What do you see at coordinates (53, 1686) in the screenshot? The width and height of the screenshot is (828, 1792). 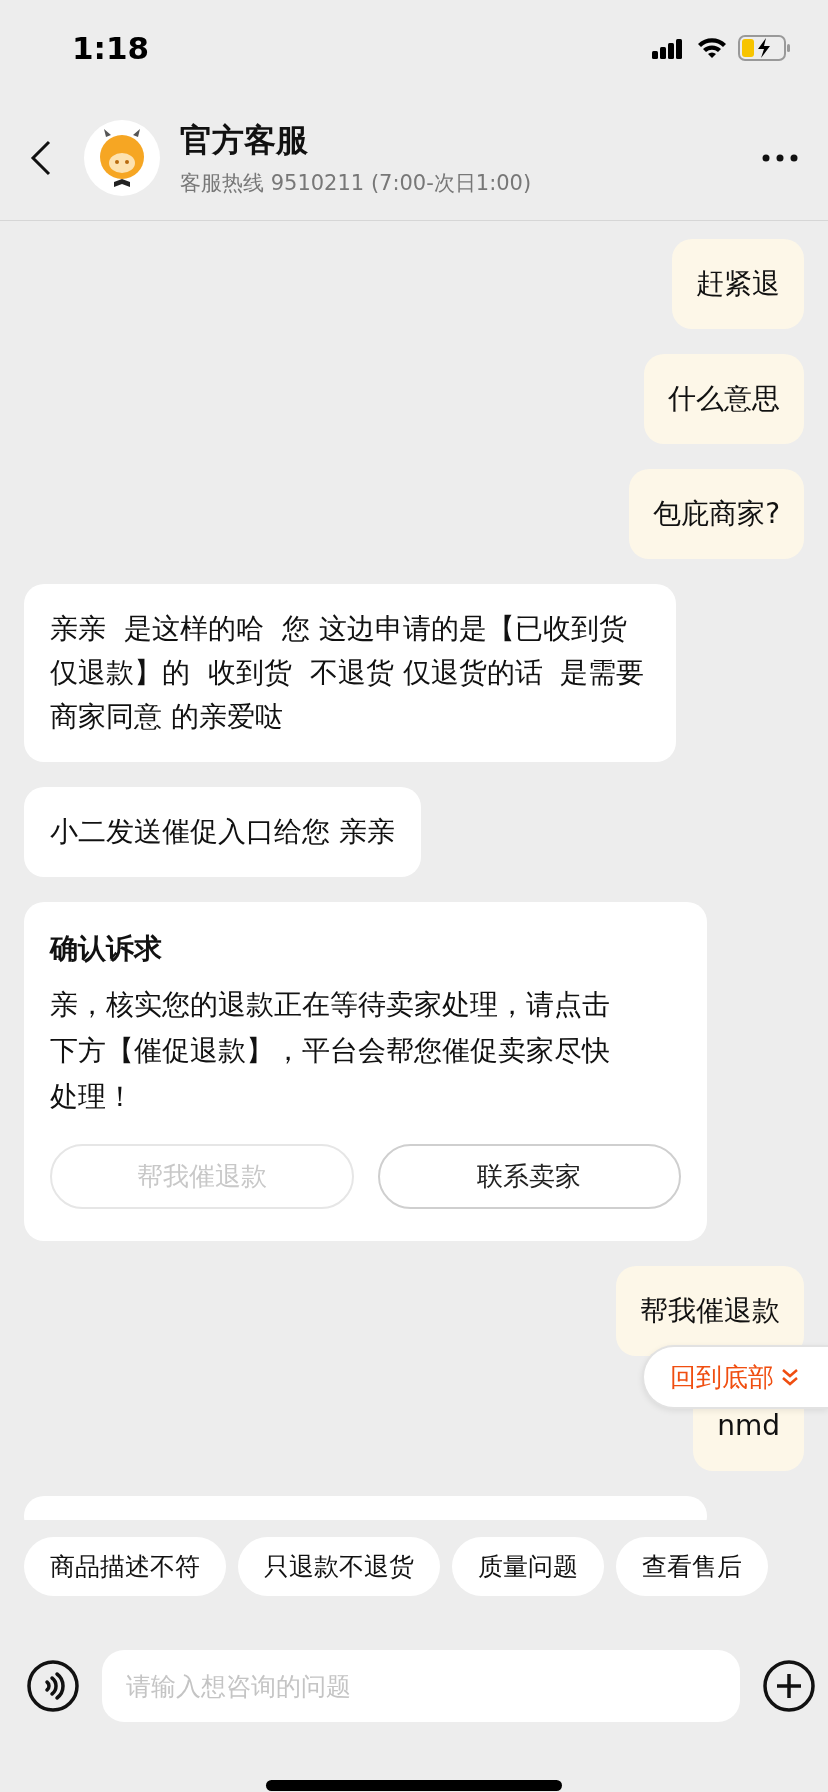 I see `voice-icon` at bounding box center [53, 1686].